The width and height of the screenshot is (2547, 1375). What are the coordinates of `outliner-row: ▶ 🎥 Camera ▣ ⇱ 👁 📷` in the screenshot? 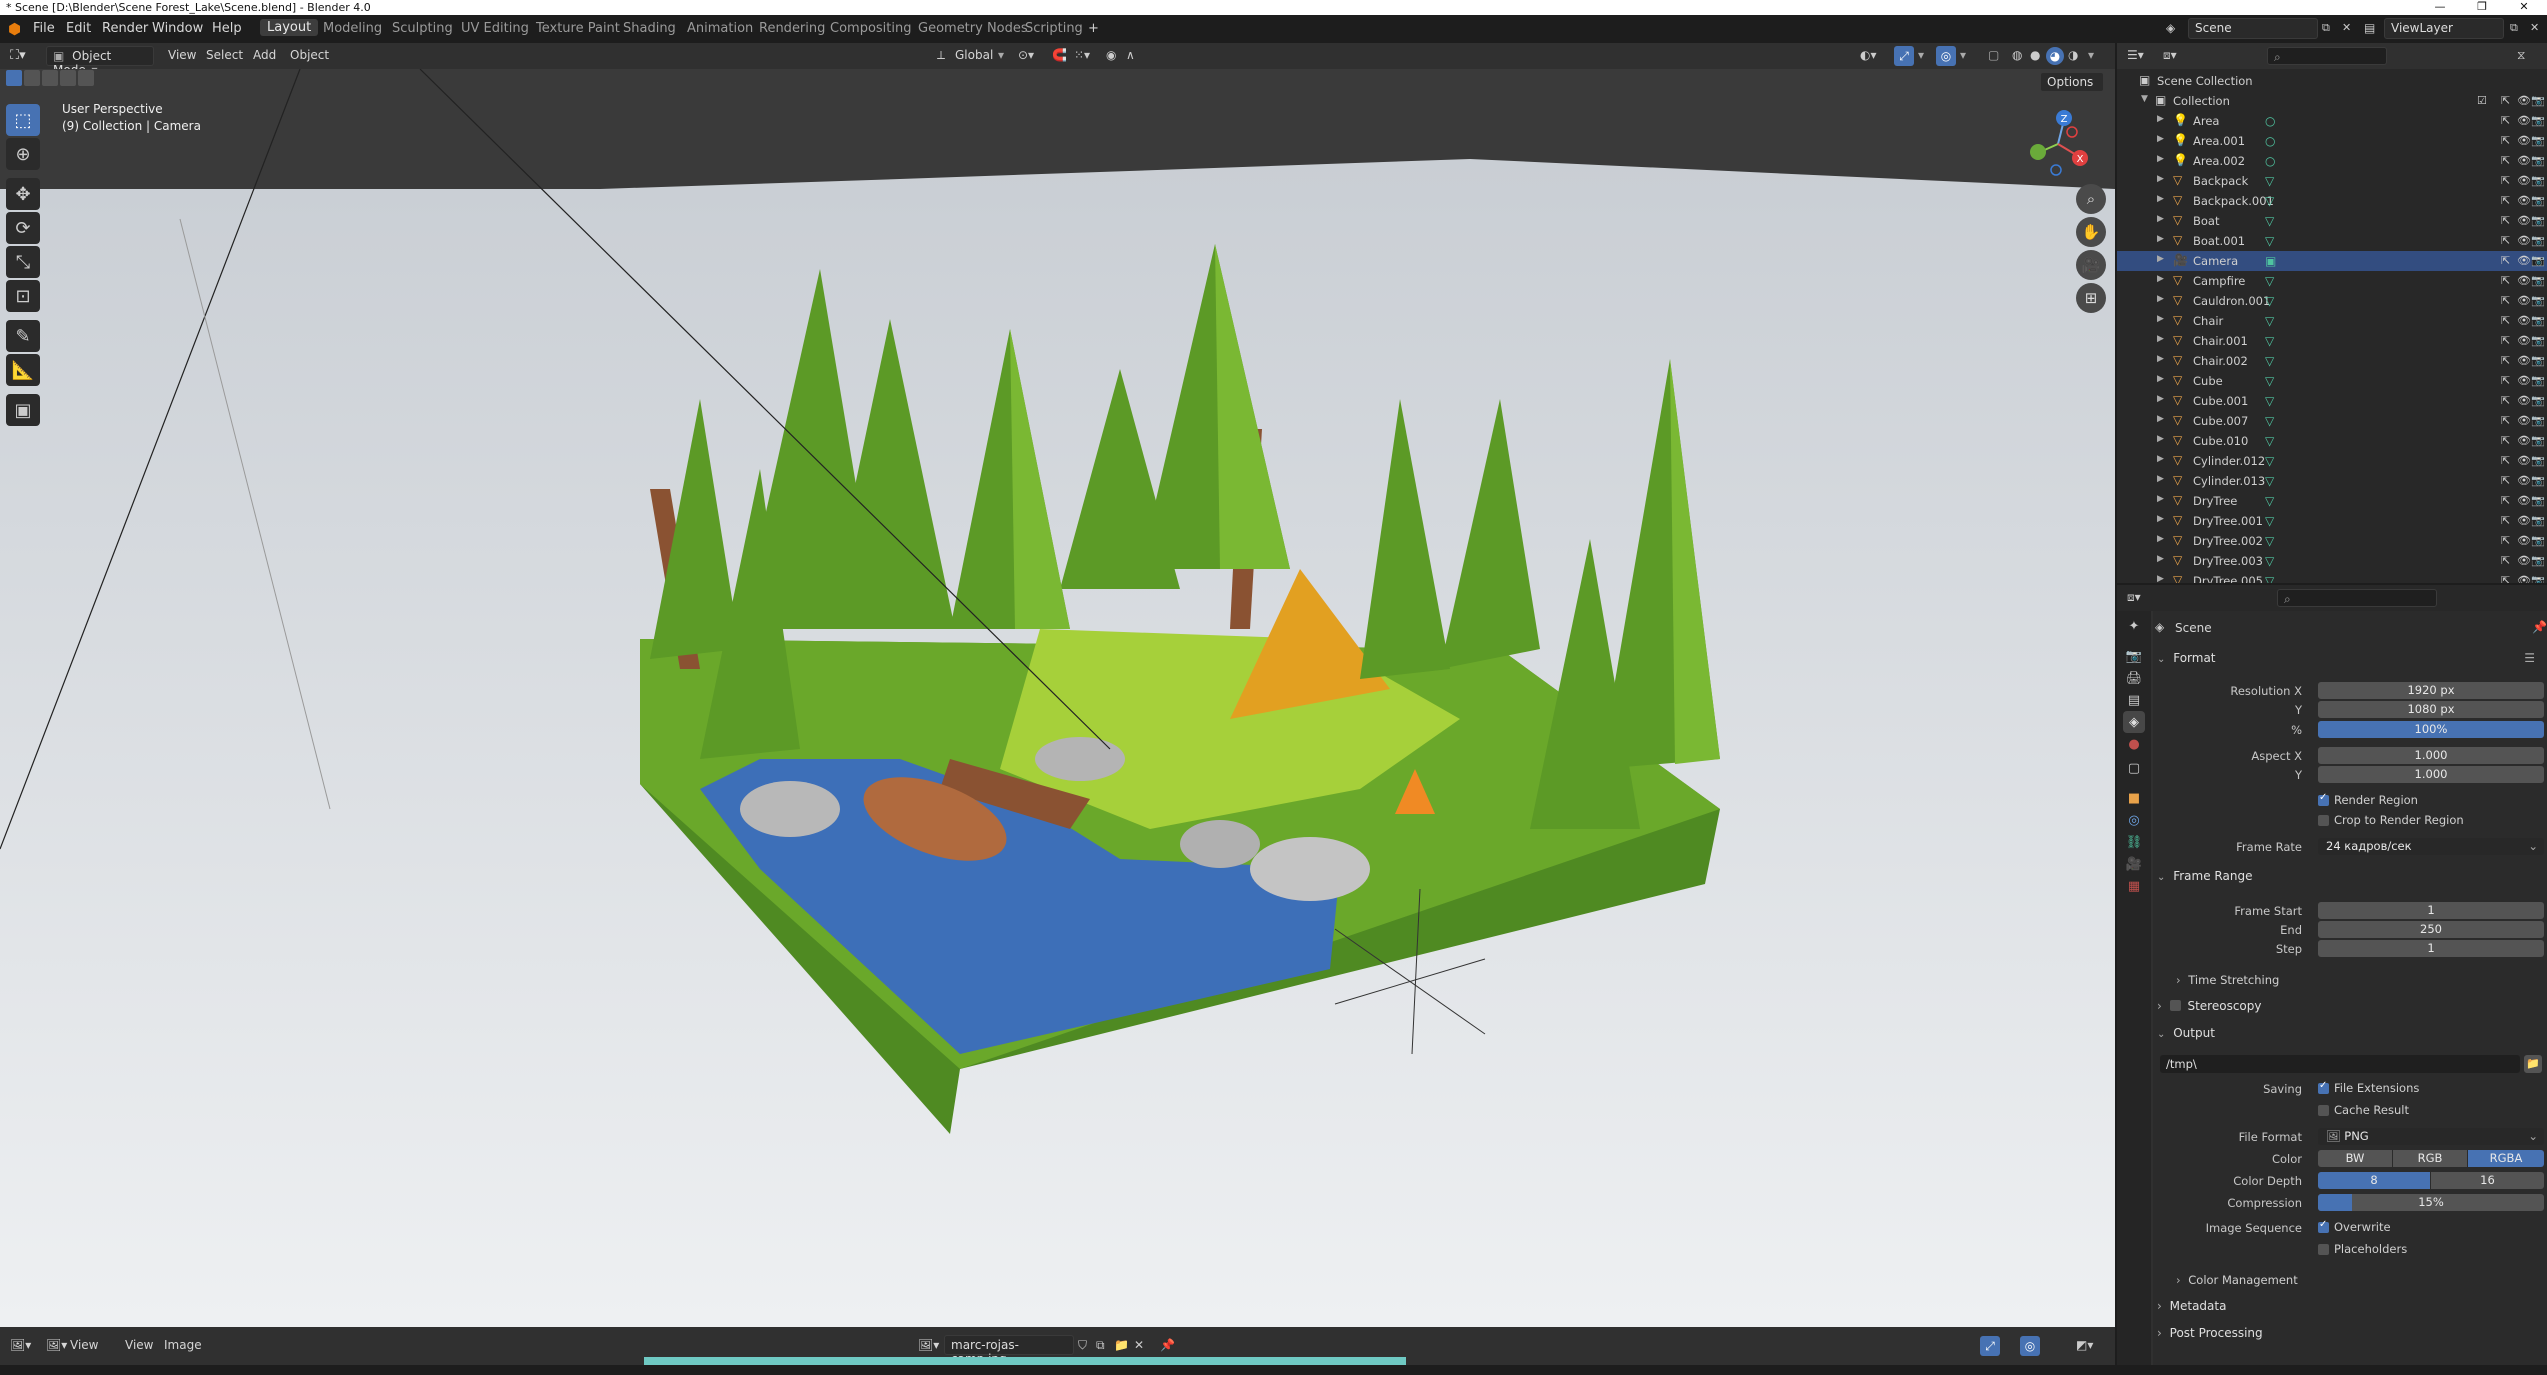 It's located at (2332, 261).